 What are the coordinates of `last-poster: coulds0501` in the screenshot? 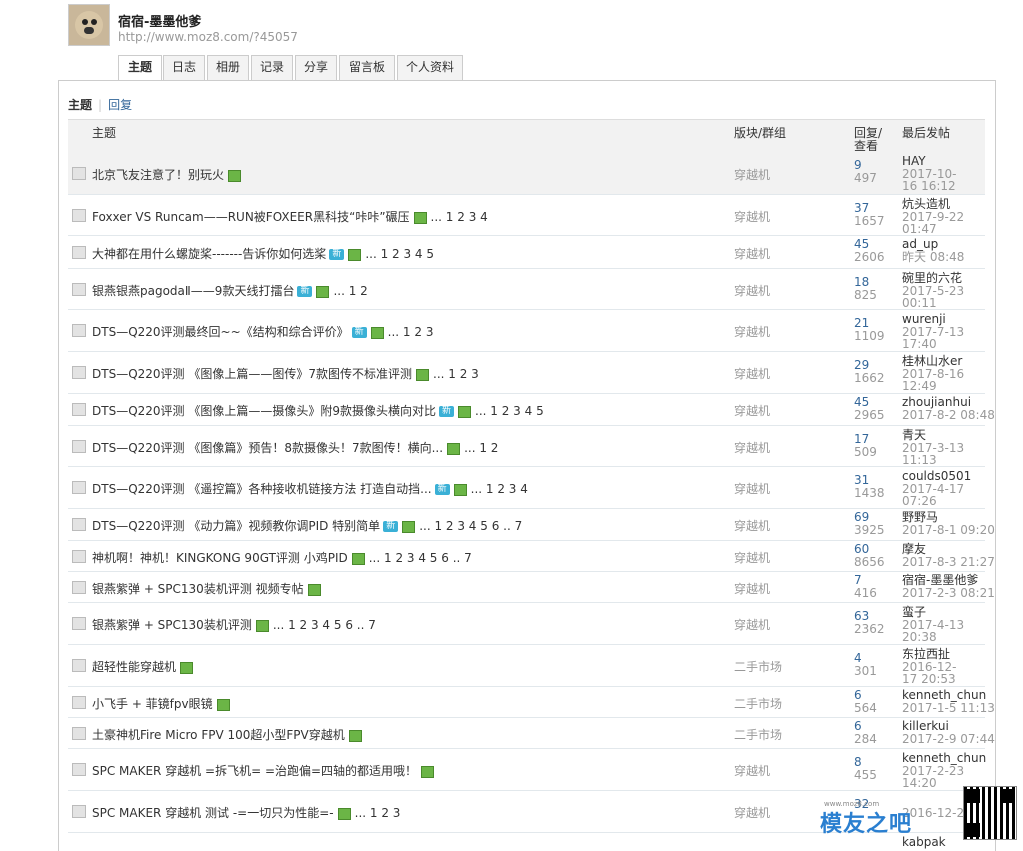 It's located at (936, 476).